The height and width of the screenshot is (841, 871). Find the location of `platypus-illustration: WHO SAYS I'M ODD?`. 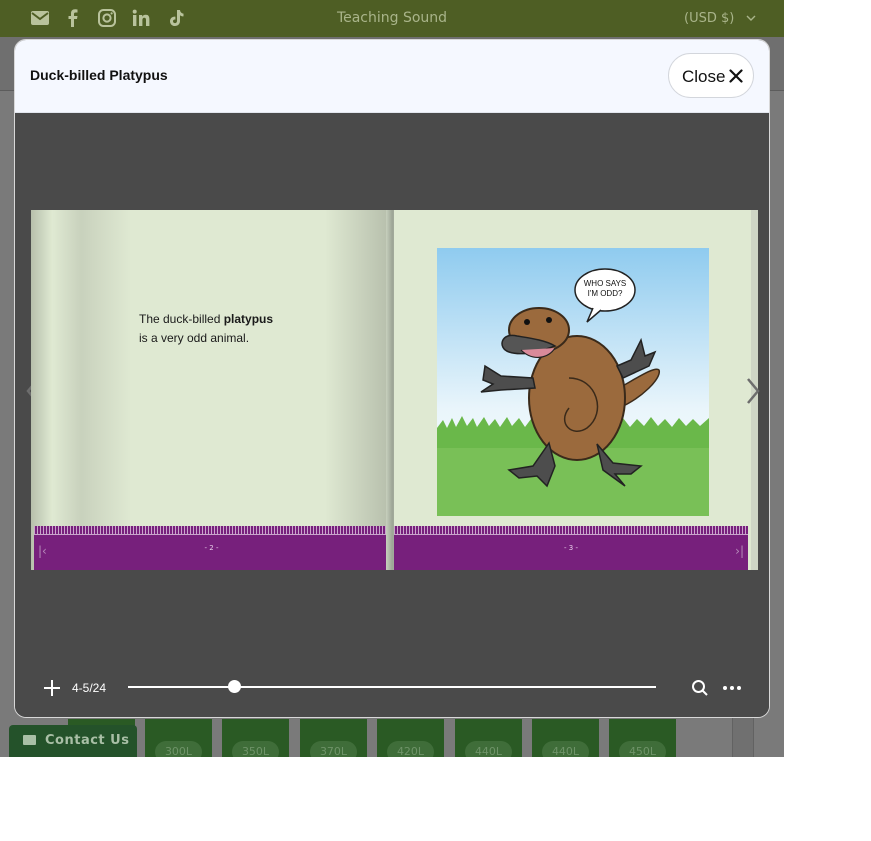

platypus-illustration: WHO SAYS I'M ODD? is located at coordinates (573, 382).